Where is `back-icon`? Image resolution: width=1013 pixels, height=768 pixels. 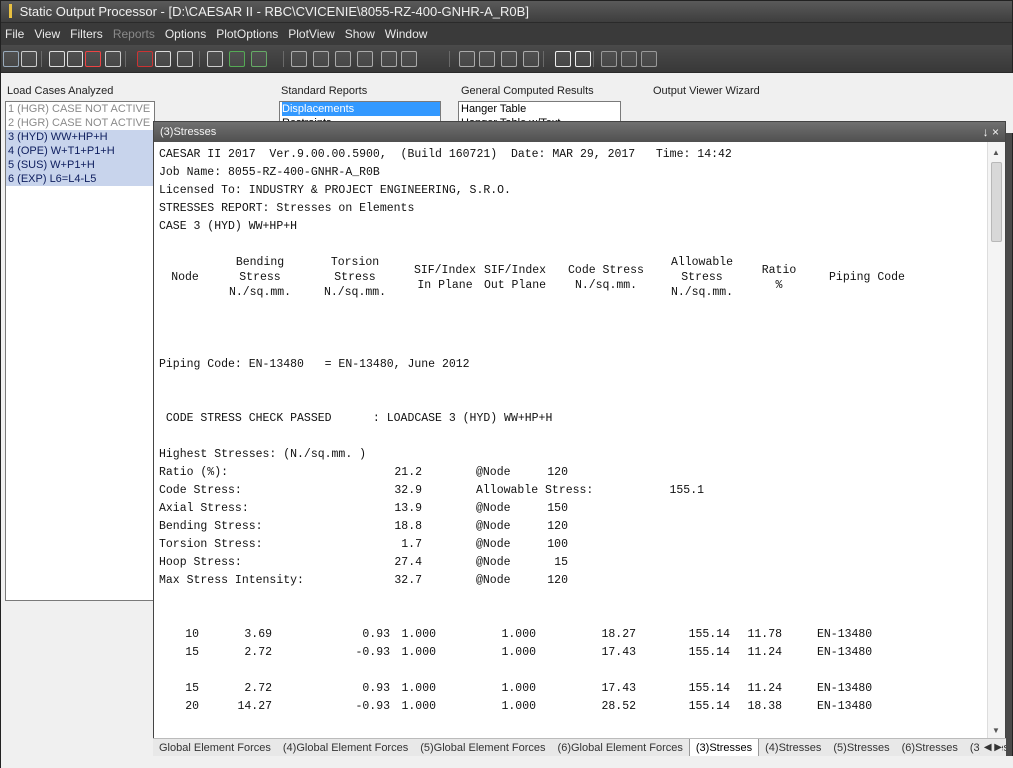
back-icon is located at coordinates (467, 59).